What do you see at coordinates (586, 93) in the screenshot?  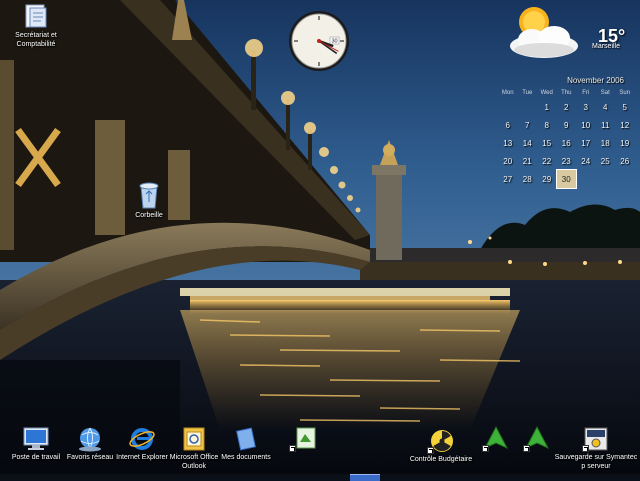 I see `calendar-weekday-header: Fri` at bounding box center [586, 93].